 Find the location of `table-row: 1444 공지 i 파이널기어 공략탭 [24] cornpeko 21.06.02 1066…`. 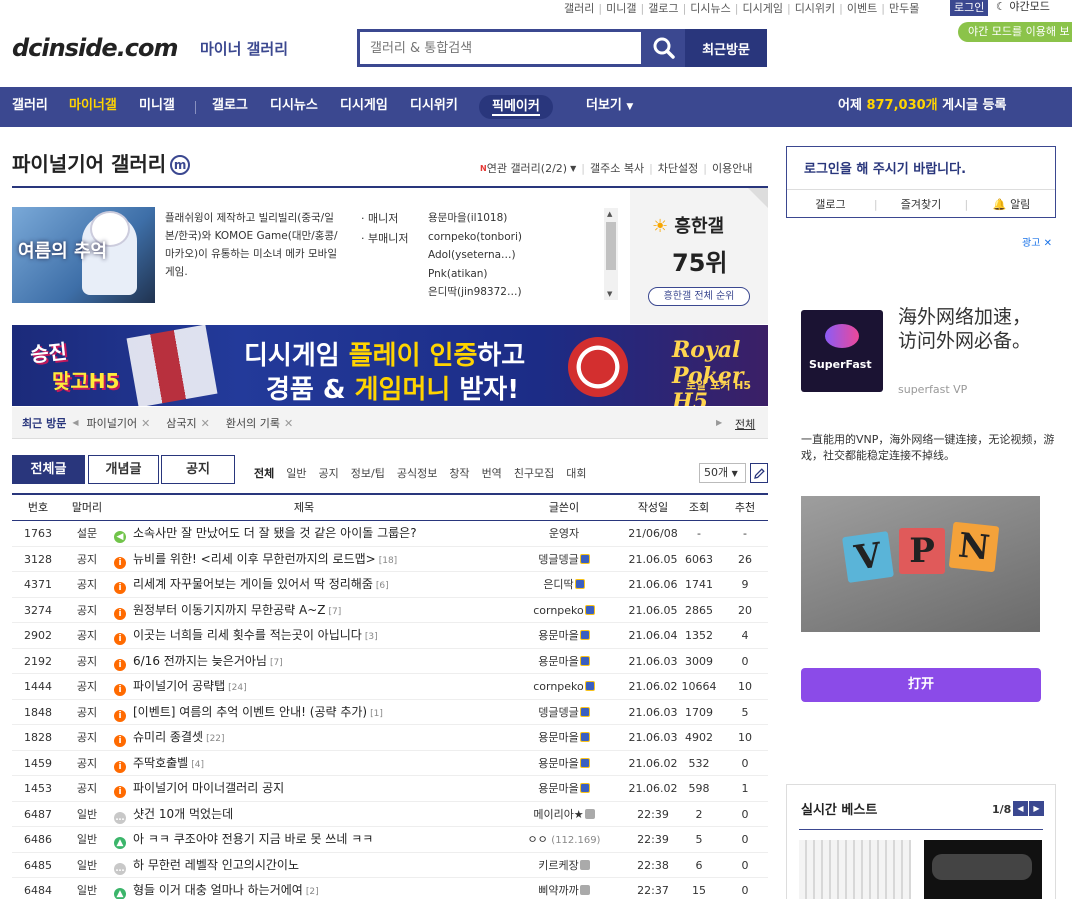

table-row: 1444 공지 i 파이널기어 공략탭 [24] cornpeko 21.06.02 1066… is located at coordinates (390, 687).